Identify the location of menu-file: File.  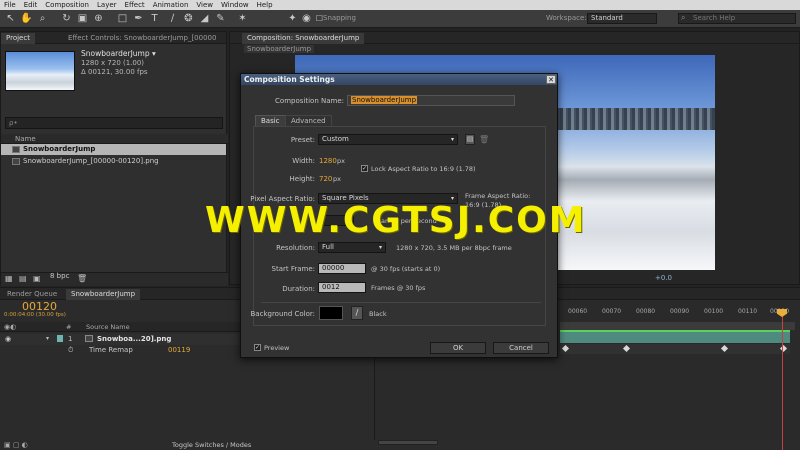
(10, 5).